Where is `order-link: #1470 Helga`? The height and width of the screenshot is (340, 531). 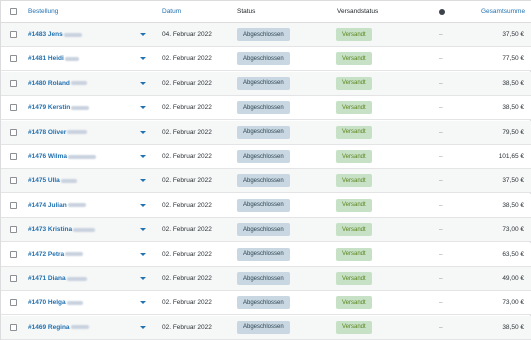 order-link: #1470 Helga is located at coordinates (55, 302).